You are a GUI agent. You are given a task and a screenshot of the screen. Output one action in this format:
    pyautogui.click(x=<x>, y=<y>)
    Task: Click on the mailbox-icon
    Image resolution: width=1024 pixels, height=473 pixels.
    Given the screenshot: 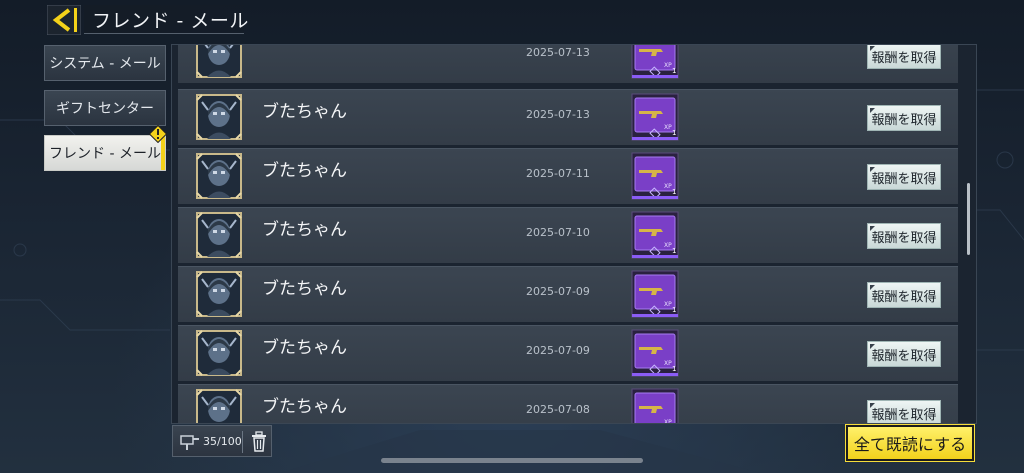 What is the action you would take?
    pyautogui.click(x=189, y=442)
    